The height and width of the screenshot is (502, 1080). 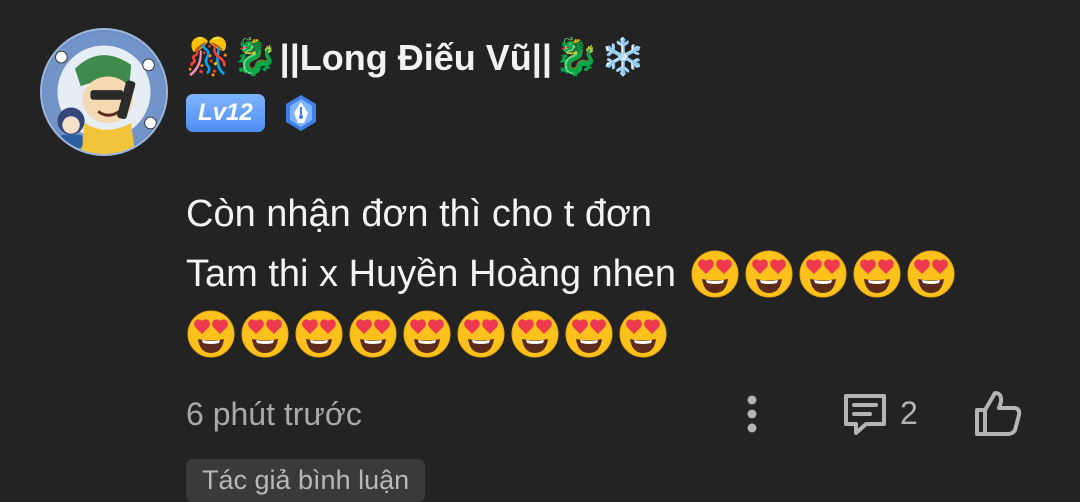 What do you see at coordinates (274, 414) in the screenshot?
I see `timestamp: 6 phút trước` at bounding box center [274, 414].